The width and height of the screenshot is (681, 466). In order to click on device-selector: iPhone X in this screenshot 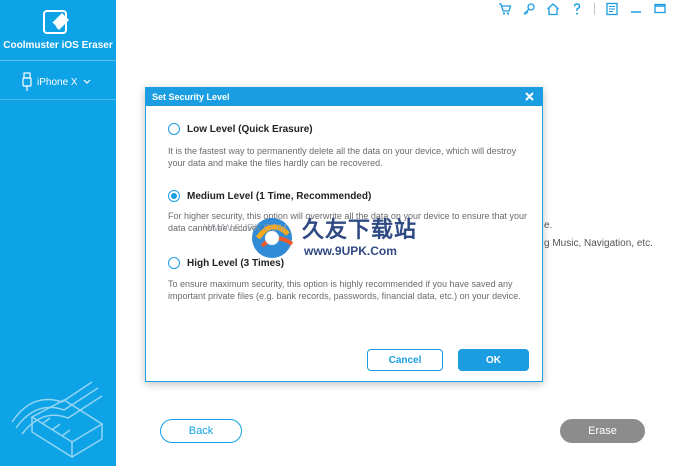, I will do `click(56, 82)`.